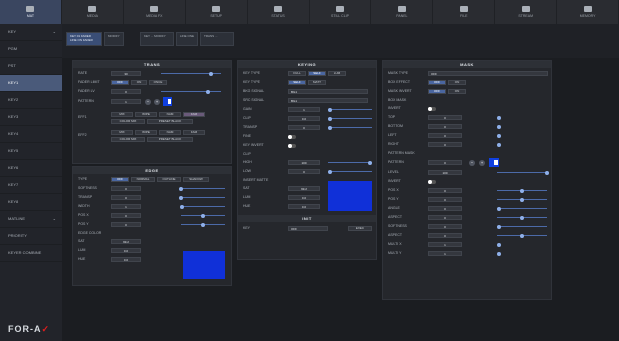 The height and width of the screenshot is (341, 619). What do you see at coordinates (31, 151) in the screenshot?
I see `sidebar-item-key5: KEY5` at bounding box center [31, 151].